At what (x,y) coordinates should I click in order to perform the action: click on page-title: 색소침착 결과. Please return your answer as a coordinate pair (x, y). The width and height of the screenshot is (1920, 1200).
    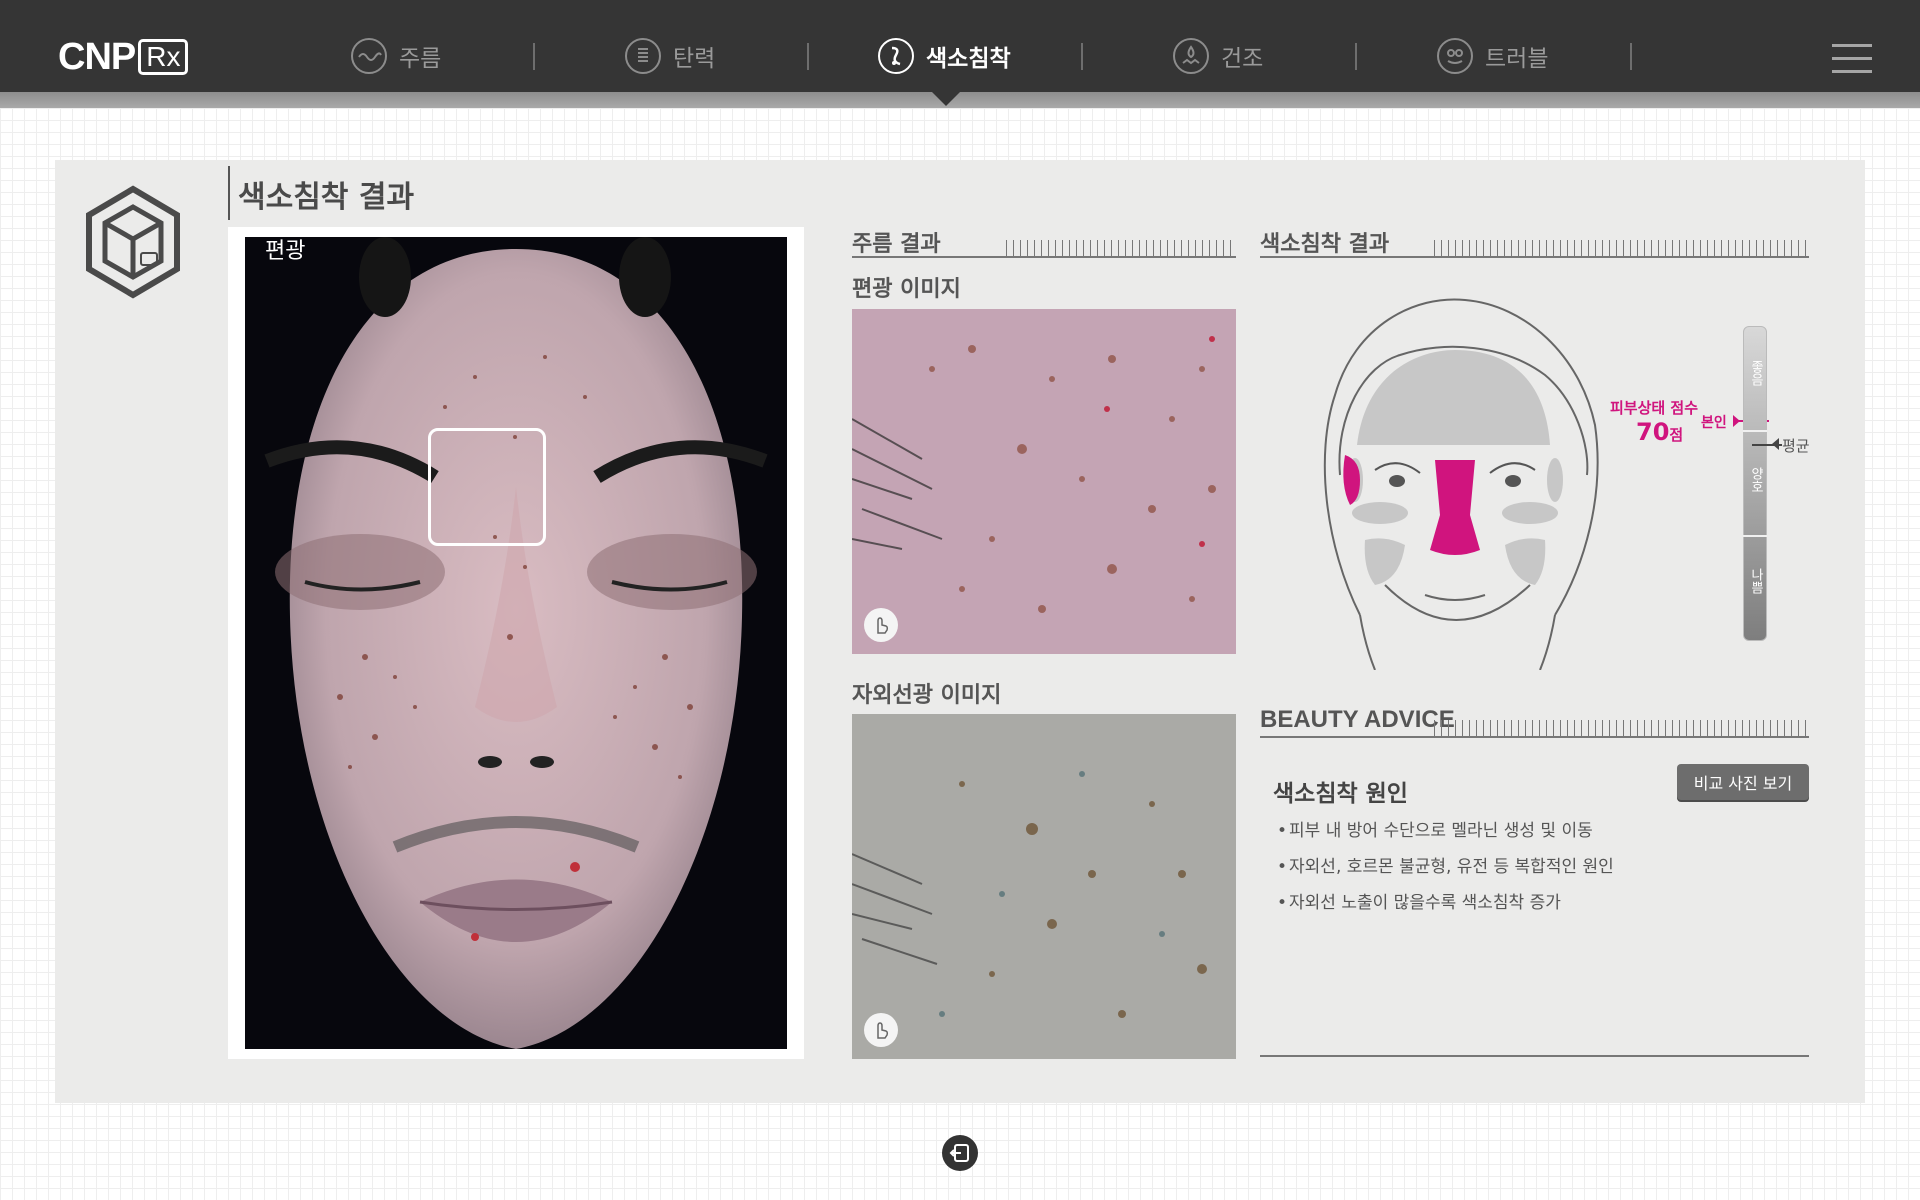
    Looking at the image, I should click on (321, 193).